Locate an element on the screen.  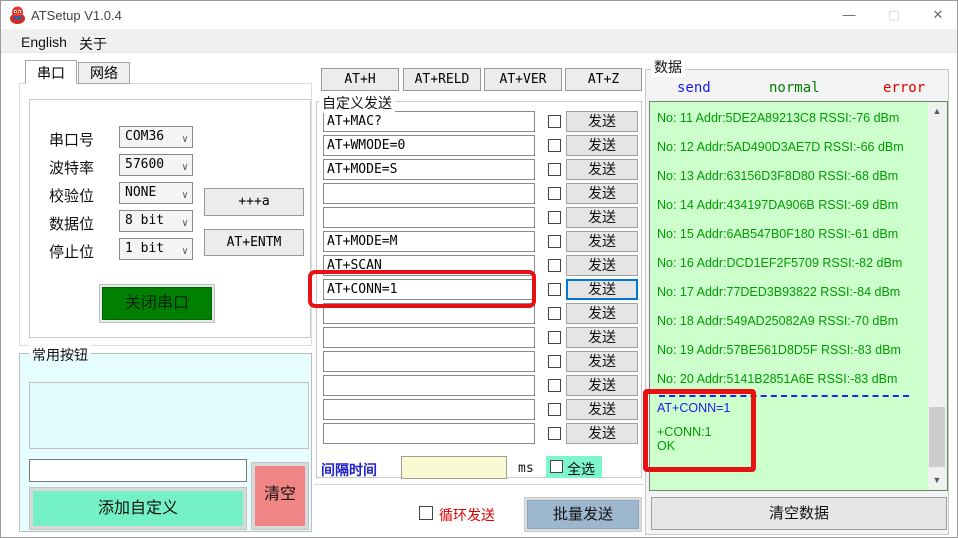
terminal-line: No: 14 Addr:434197DA906B RSSI:-69 dBm is located at coordinates (778, 205).